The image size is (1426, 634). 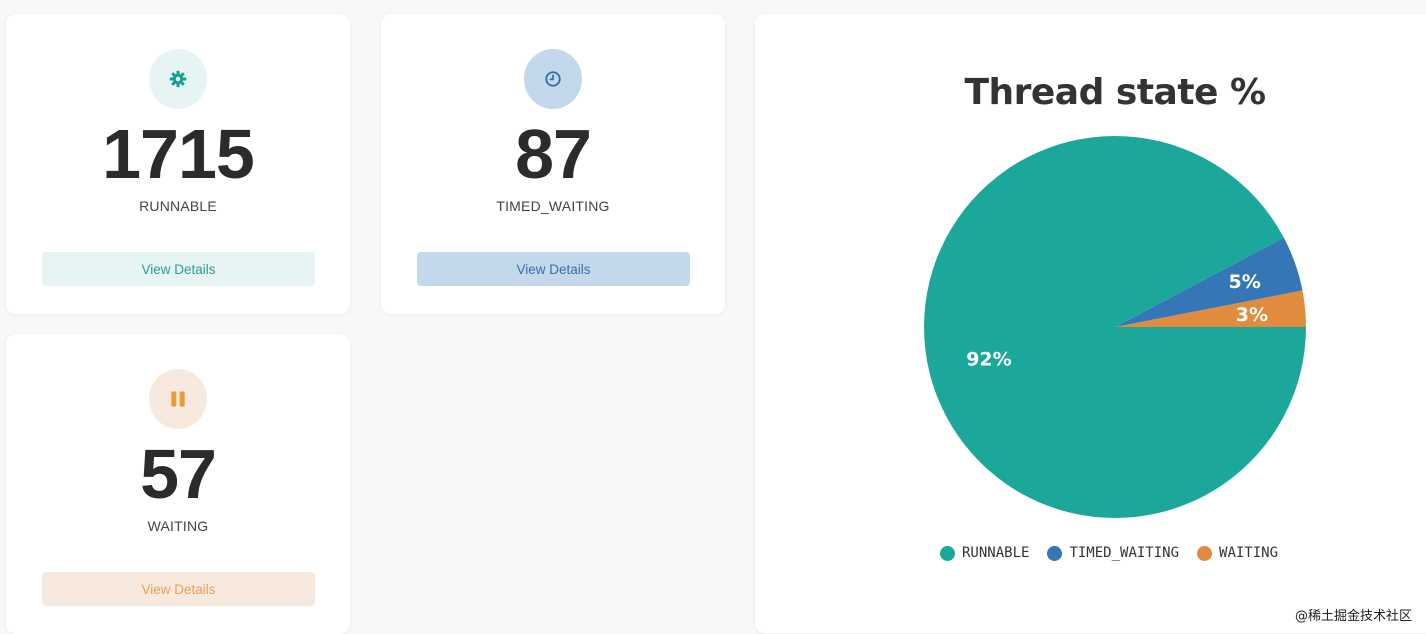 I want to click on runnable-count: 1715, so click(x=178, y=154).